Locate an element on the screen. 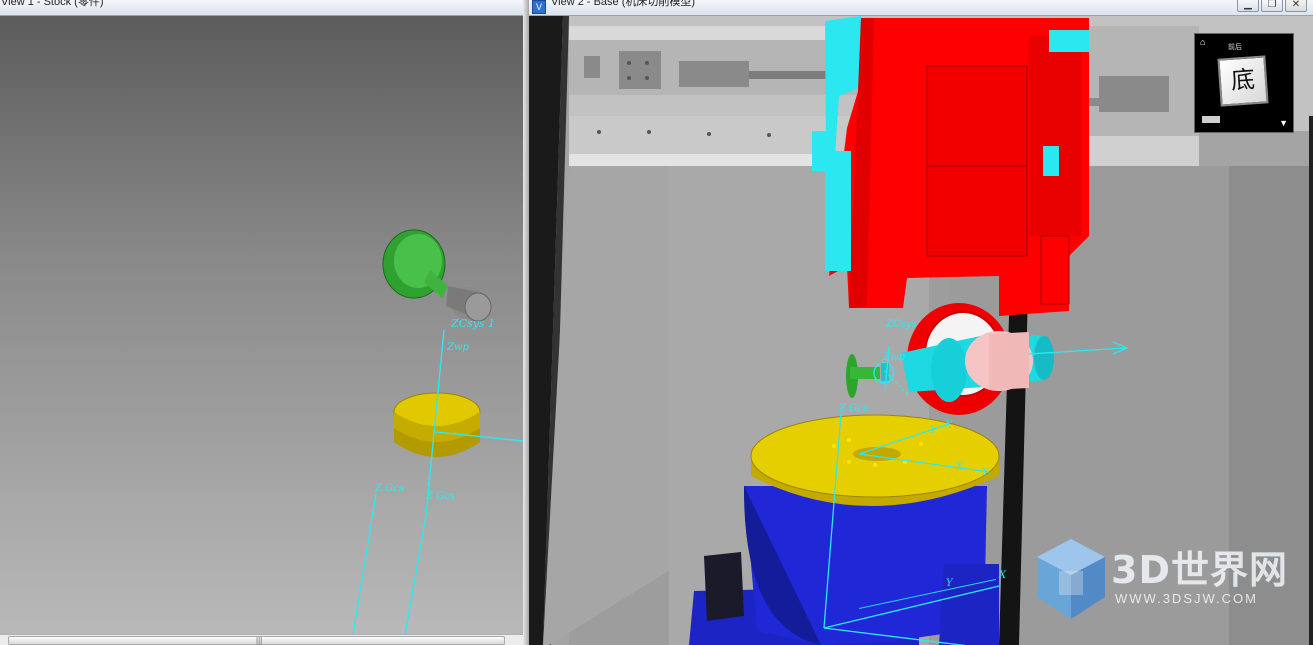 This screenshot has width=1313, height=645. view2-label-x3: X is located at coordinates (1003, 575).